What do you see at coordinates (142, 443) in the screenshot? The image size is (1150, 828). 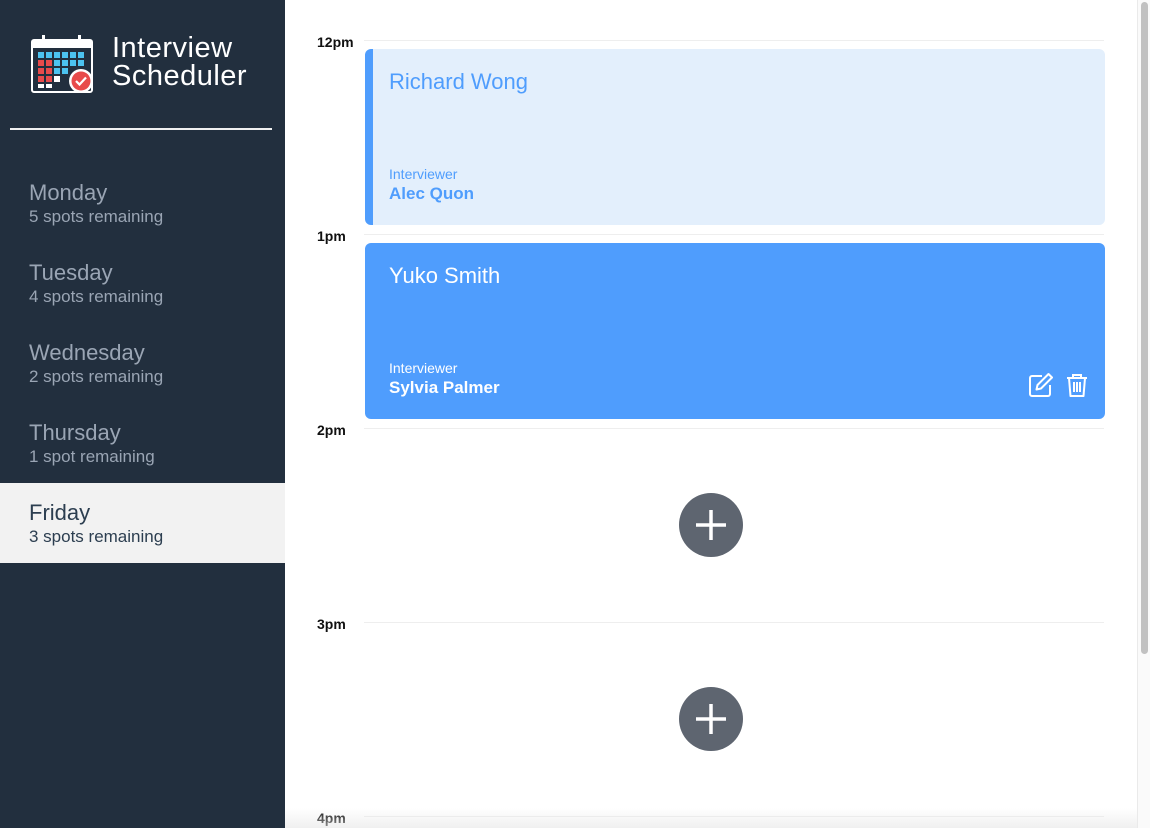 I see `day-item-thursday: Thursday 1 spot remaining` at bounding box center [142, 443].